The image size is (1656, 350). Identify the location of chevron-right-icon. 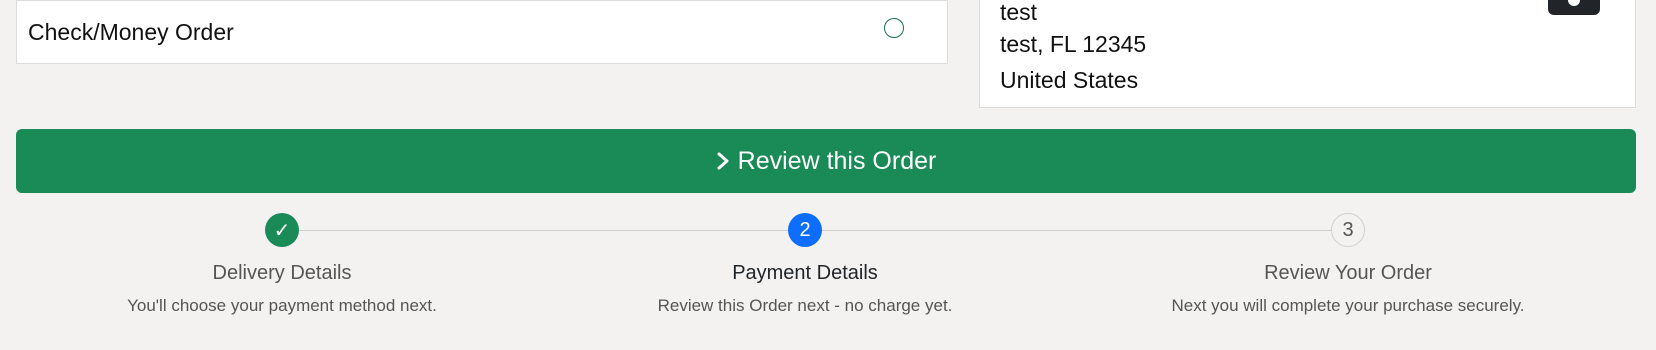
(723, 161).